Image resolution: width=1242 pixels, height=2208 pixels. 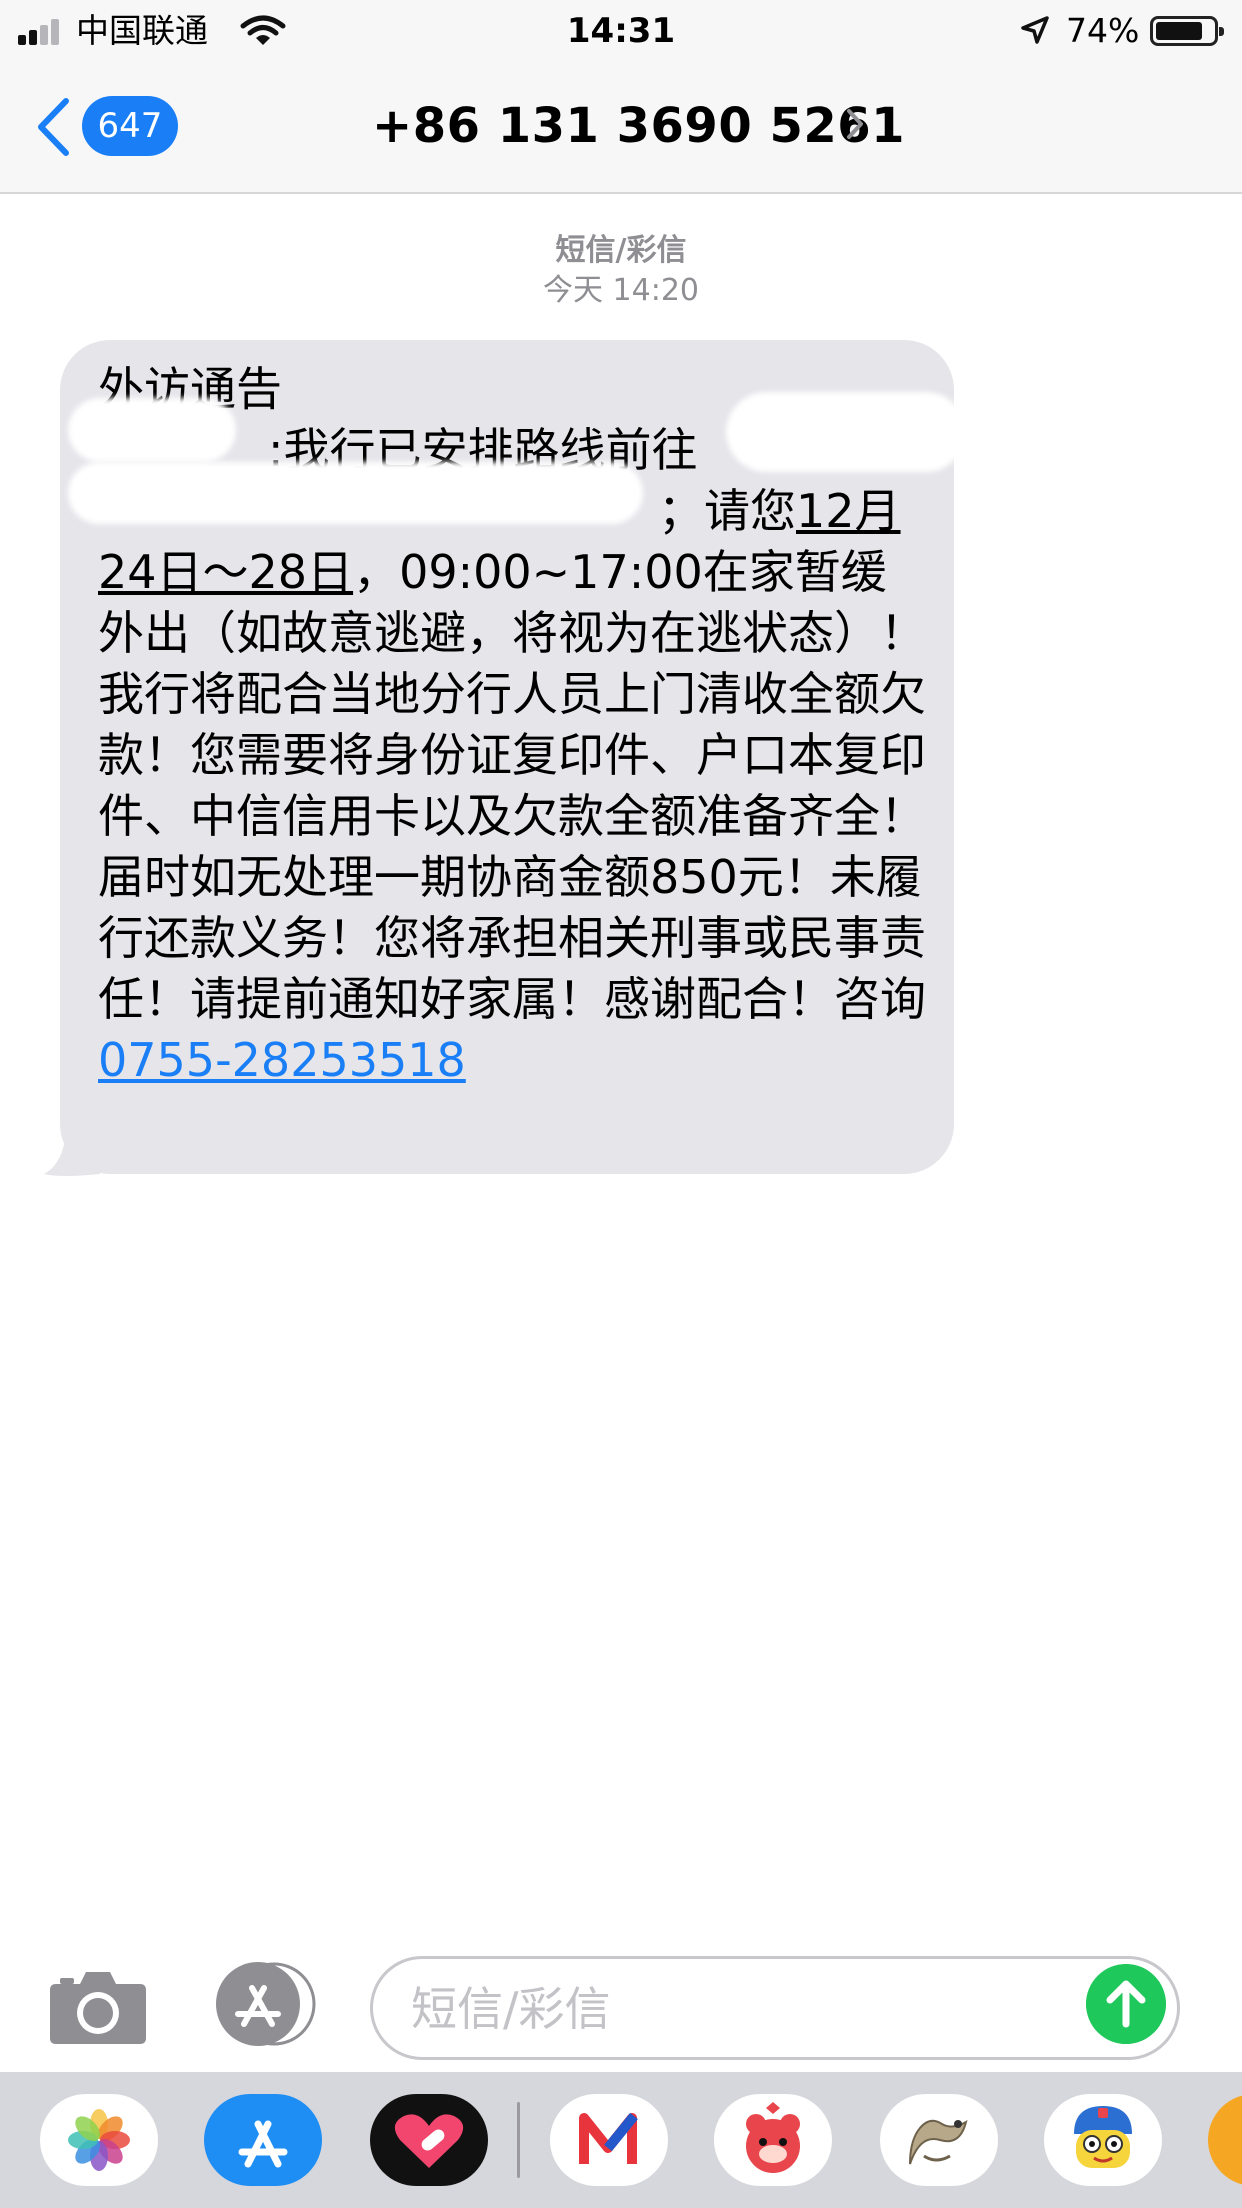 What do you see at coordinates (1103, 30) in the screenshot?
I see `battery-percent: 74%` at bounding box center [1103, 30].